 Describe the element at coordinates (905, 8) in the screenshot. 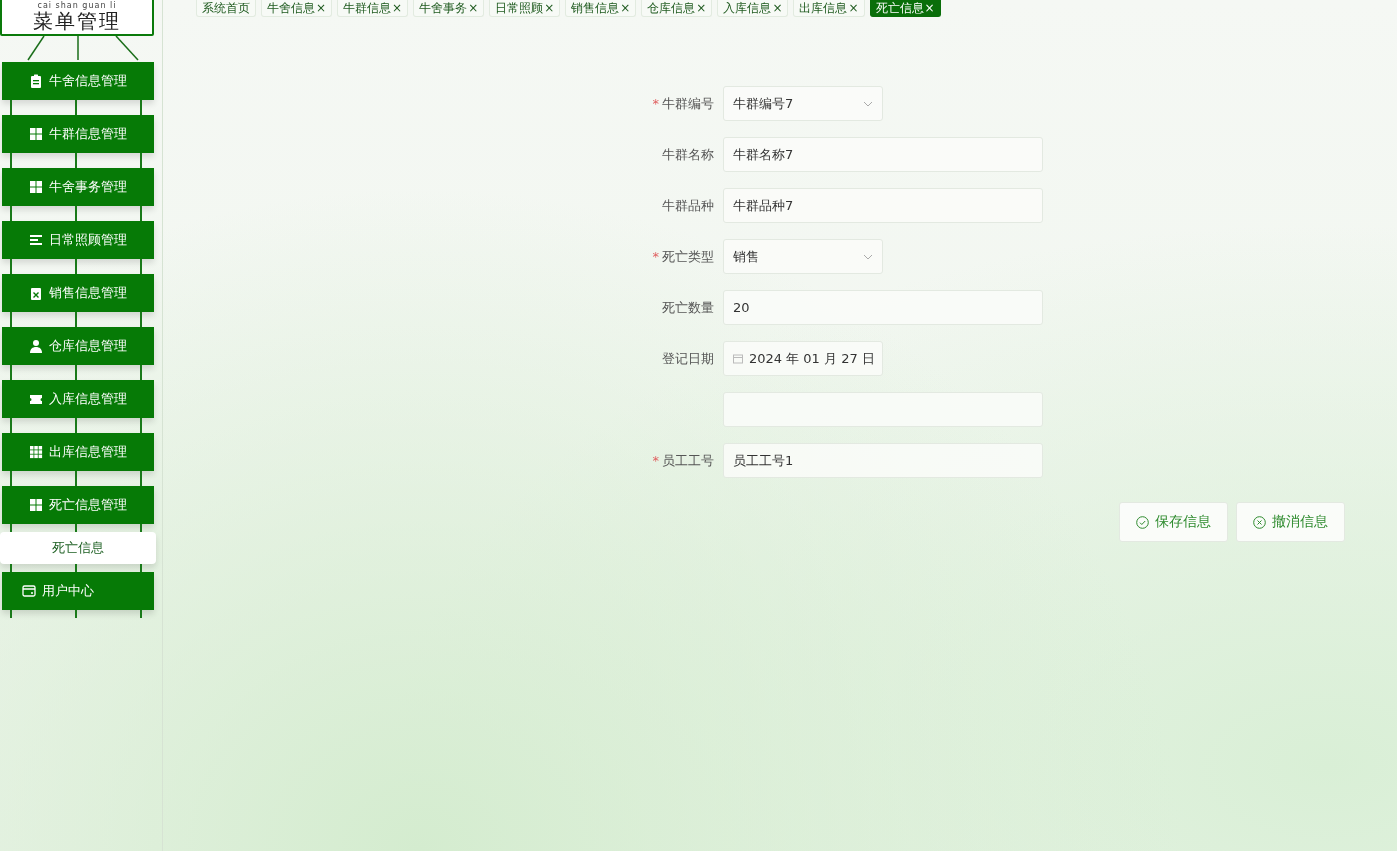

I see `tab: 死亡信息×` at that location.